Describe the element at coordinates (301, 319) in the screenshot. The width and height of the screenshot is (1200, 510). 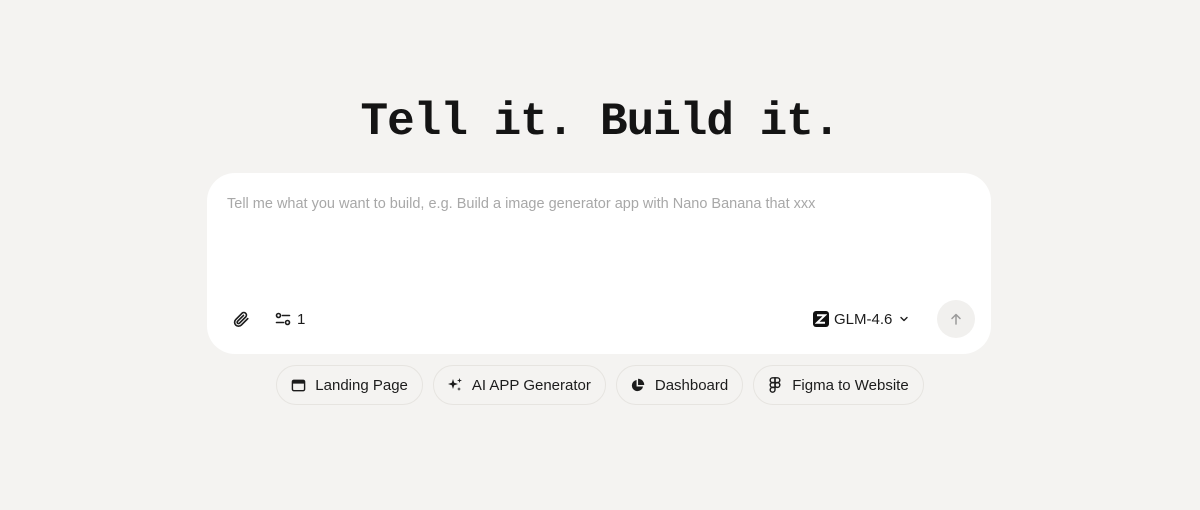
I see `settings-count: 1` at that location.